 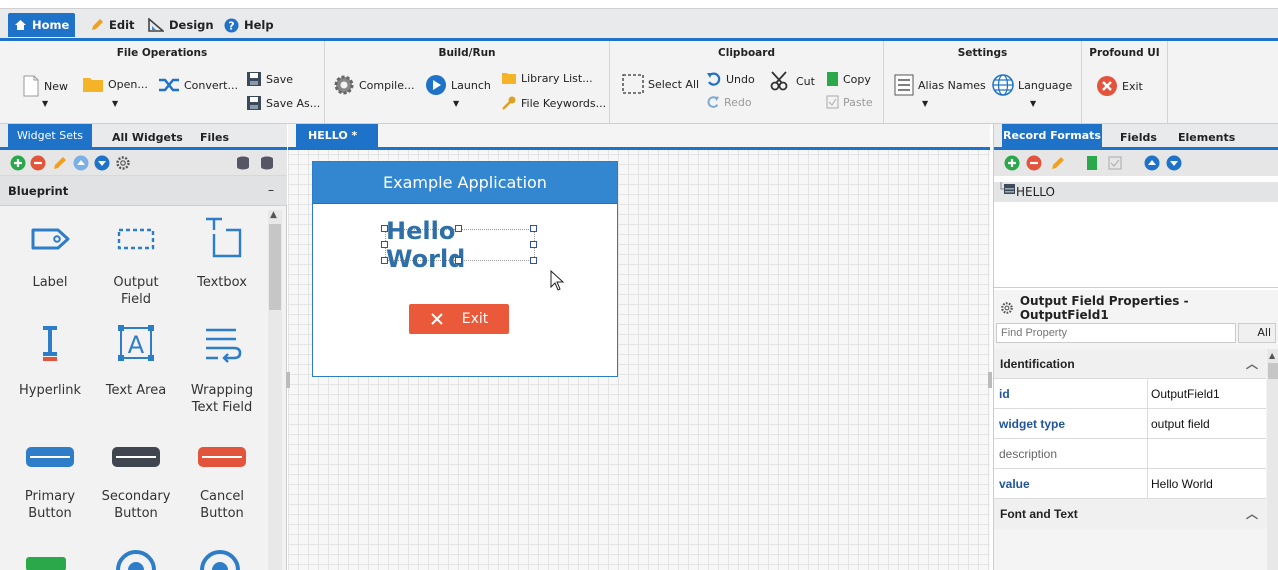 I want to click on tab-help: ? Help, so click(x=249, y=25).